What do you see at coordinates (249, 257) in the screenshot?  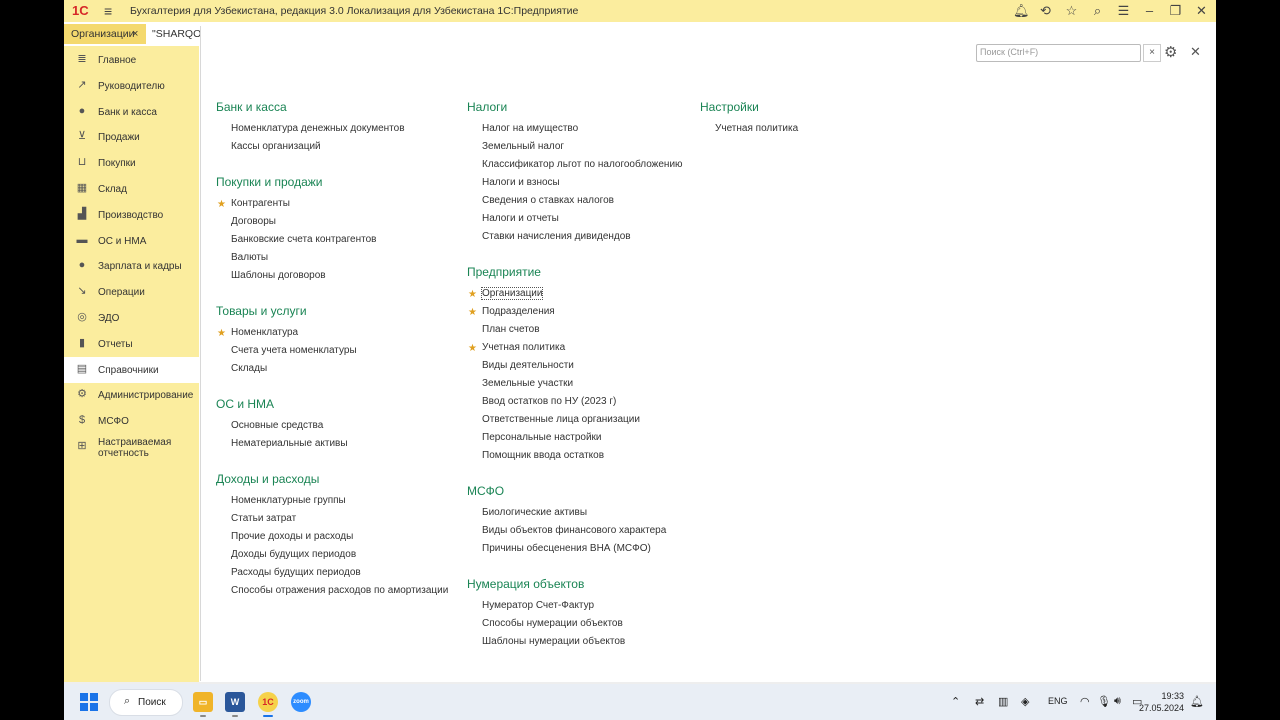 I see `section-link: Валюты` at bounding box center [249, 257].